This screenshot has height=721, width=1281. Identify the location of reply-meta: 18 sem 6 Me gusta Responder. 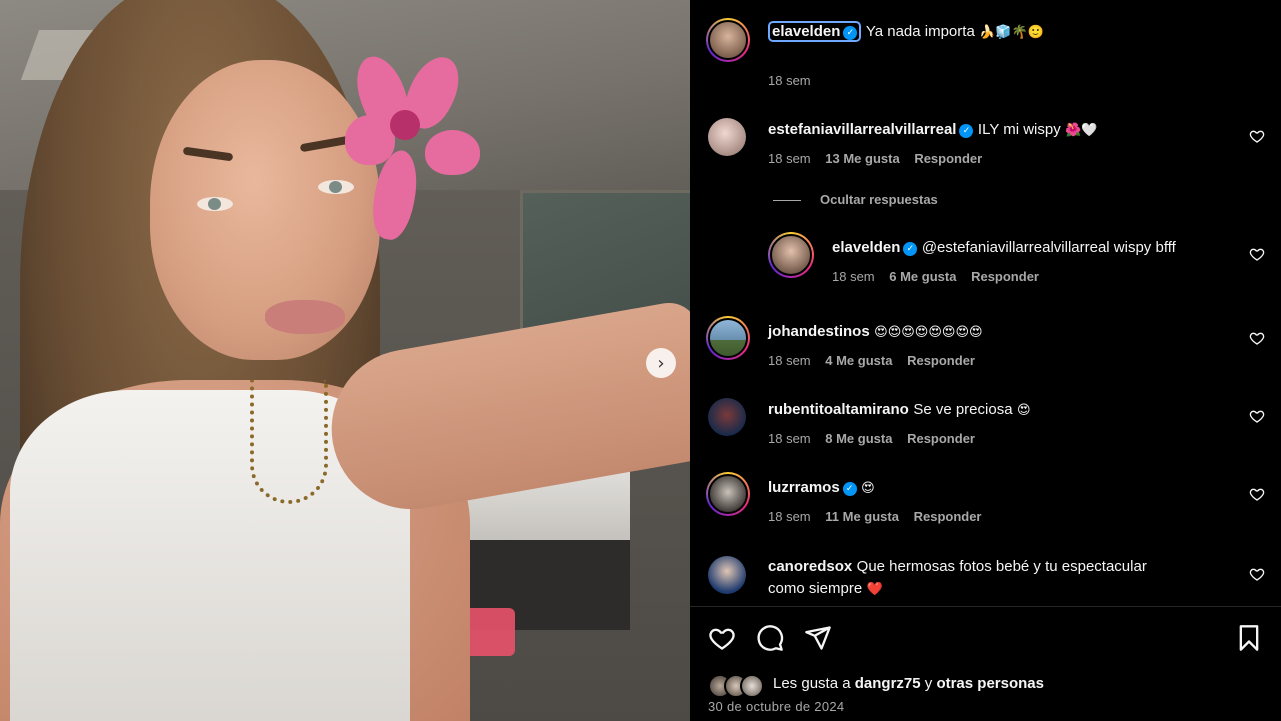
(941, 276).